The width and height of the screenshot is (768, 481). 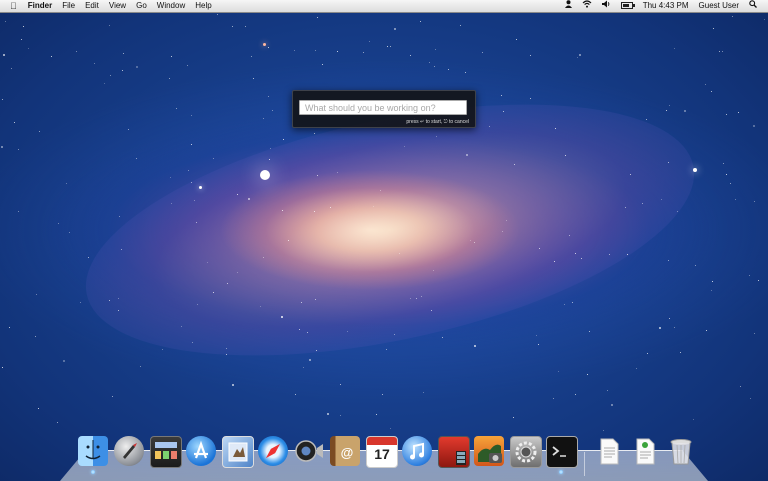 I want to click on bright-star, so click(x=695, y=170).